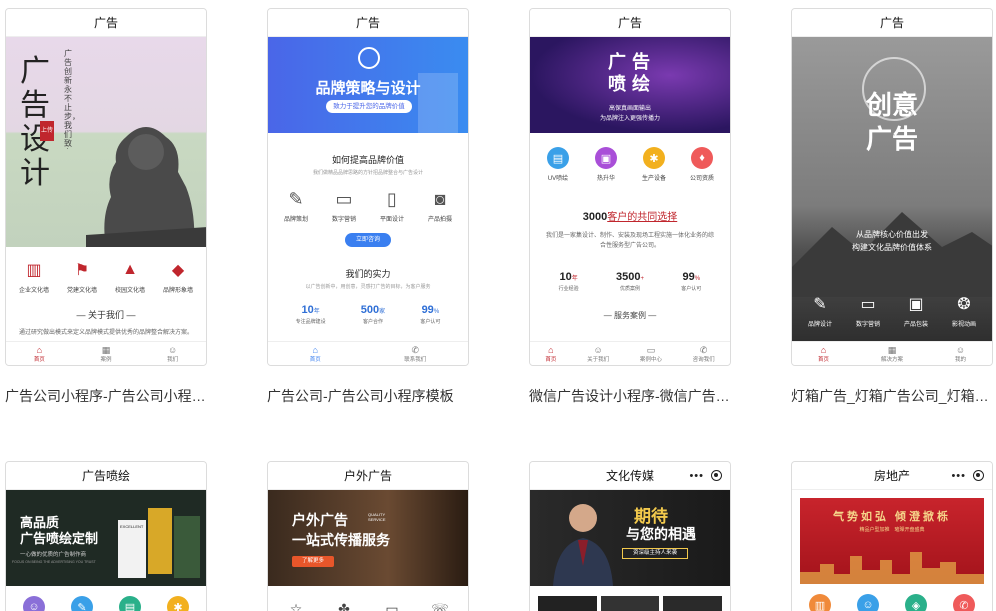  I want to click on phone-preview: 文化传媒 ••• 期待 与您的相遇 资深级主持人来袭, so click(630, 536).